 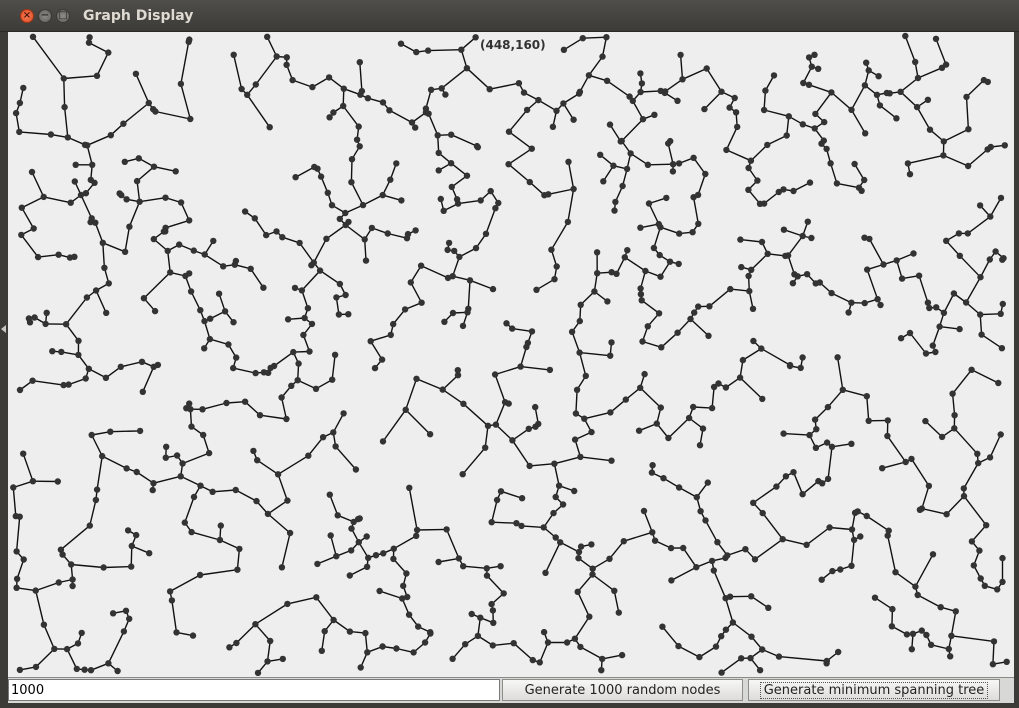 What do you see at coordinates (27, 16) in the screenshot?
I see `close-icon: ×` at bounding box center [27, 16].